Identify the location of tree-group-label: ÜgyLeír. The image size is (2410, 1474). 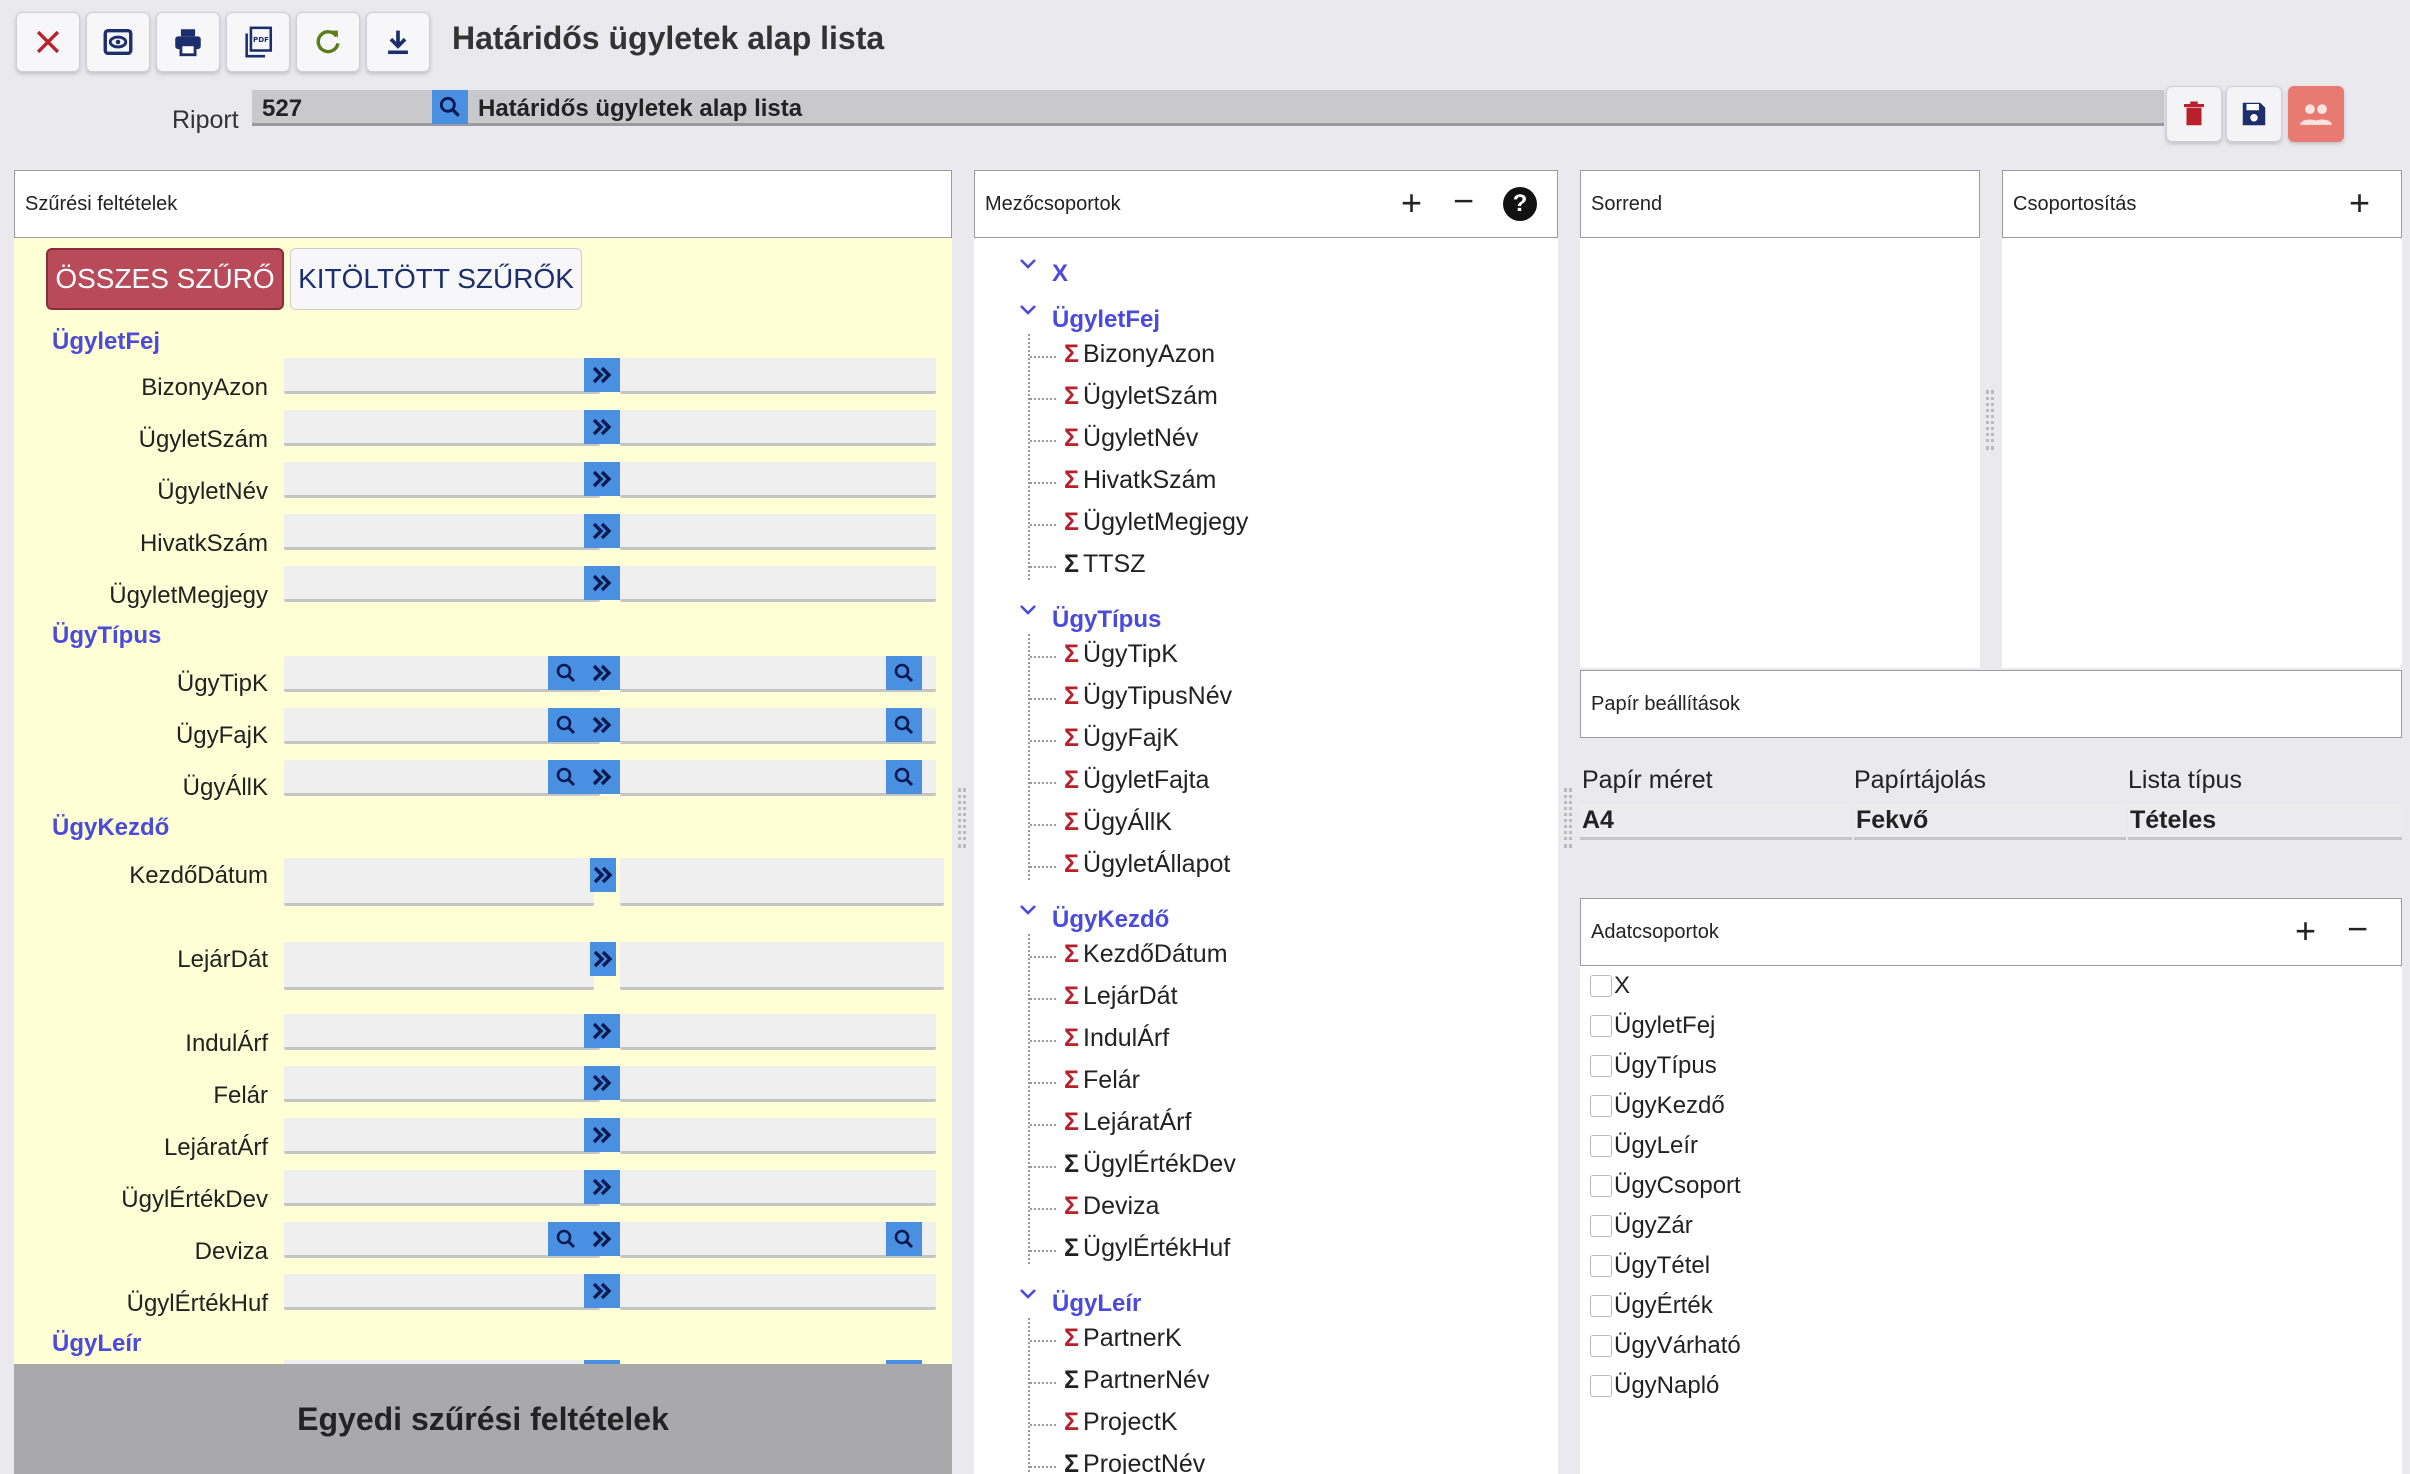
(1096, 1304).